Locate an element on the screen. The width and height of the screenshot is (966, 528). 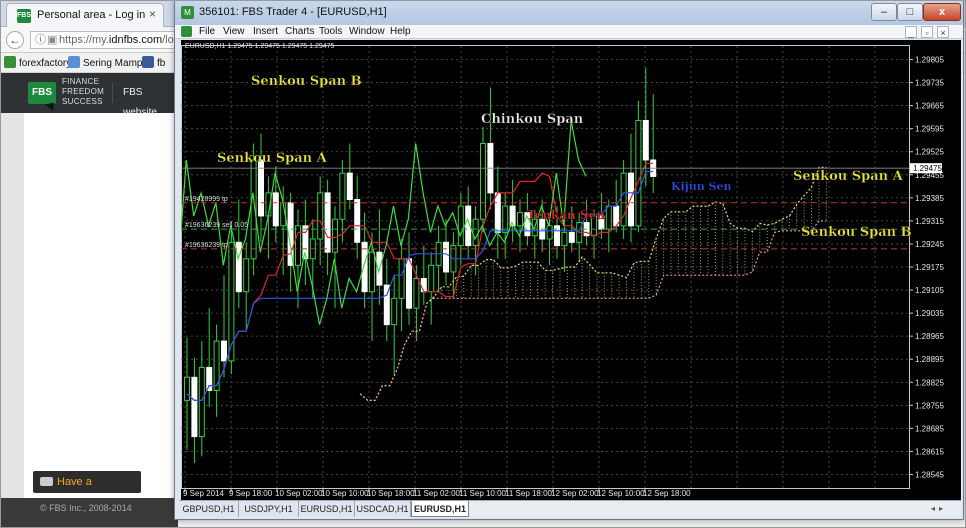
indicator-annotation: Tenkan Sen is located at coordinates (566, 215).